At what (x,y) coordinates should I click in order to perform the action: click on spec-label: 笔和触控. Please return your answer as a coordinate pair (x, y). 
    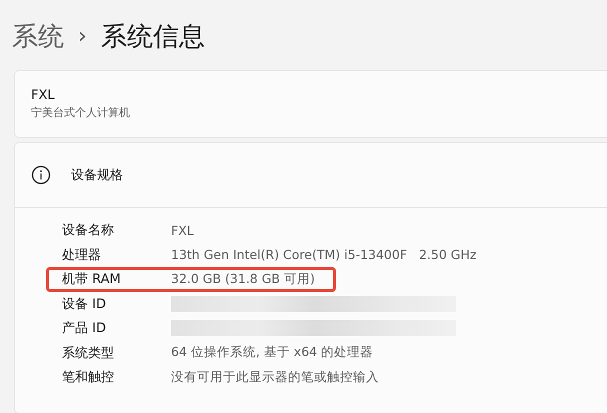
    Looking at the image, I should click on (88, 377).